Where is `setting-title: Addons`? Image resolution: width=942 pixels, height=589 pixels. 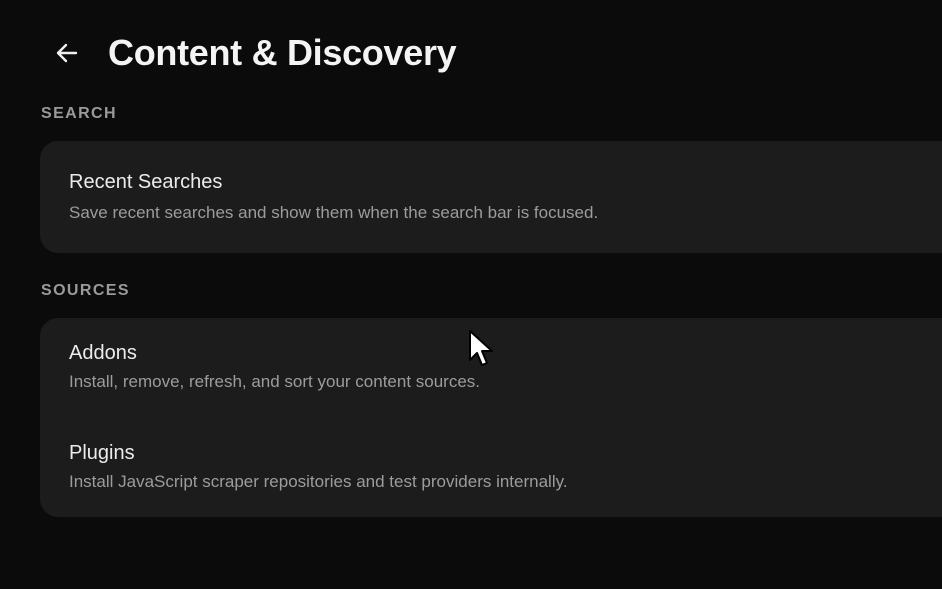 setting-title: Addons is located at coordinates (103, 353).